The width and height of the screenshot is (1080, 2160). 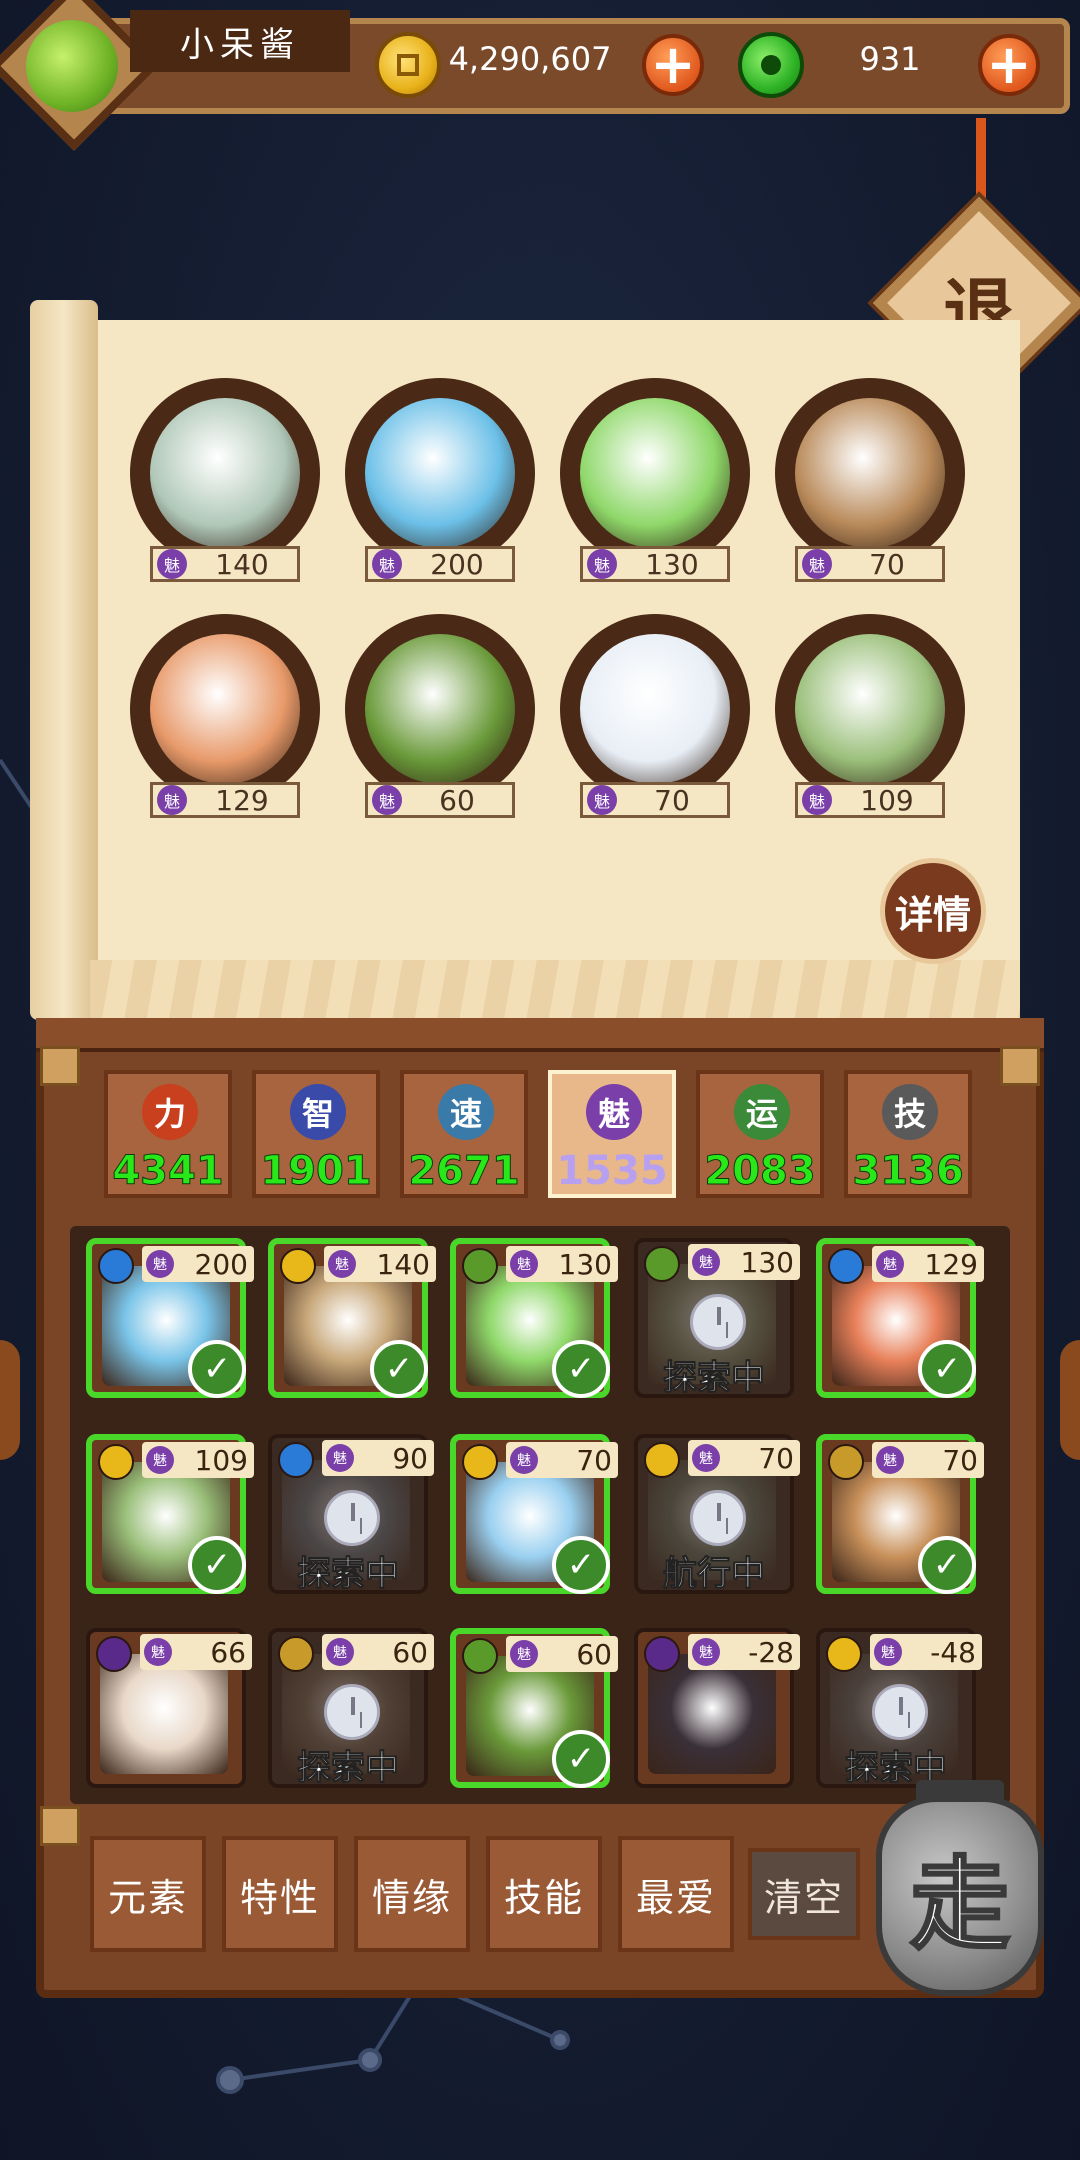 I want to click on stat-icon: 运, so click(x=762, y=1112).